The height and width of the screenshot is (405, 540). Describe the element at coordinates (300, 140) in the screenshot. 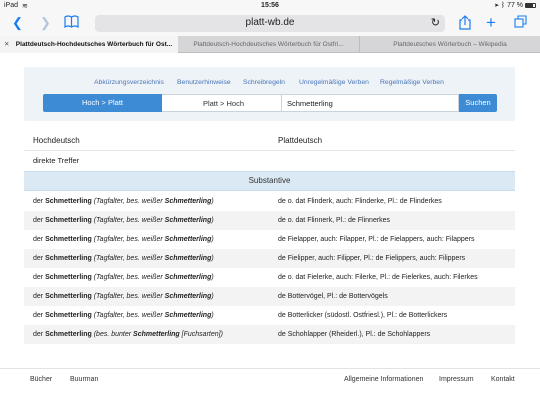

I see `col-header-plattdeutsch: Plattdeutsch` at that location.